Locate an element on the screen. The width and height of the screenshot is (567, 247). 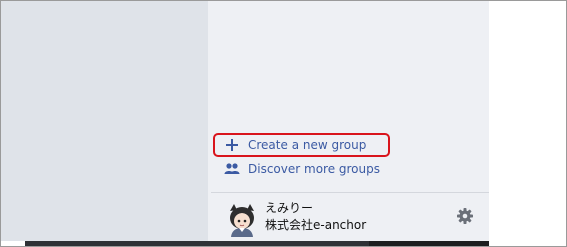
avatar is located at coordinates (242, 220).